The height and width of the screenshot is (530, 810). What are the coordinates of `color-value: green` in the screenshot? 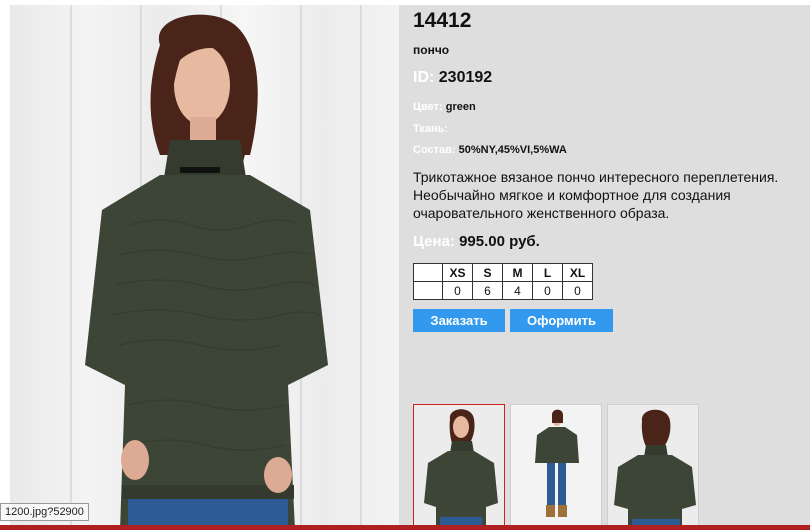 It's located at (460, 107).